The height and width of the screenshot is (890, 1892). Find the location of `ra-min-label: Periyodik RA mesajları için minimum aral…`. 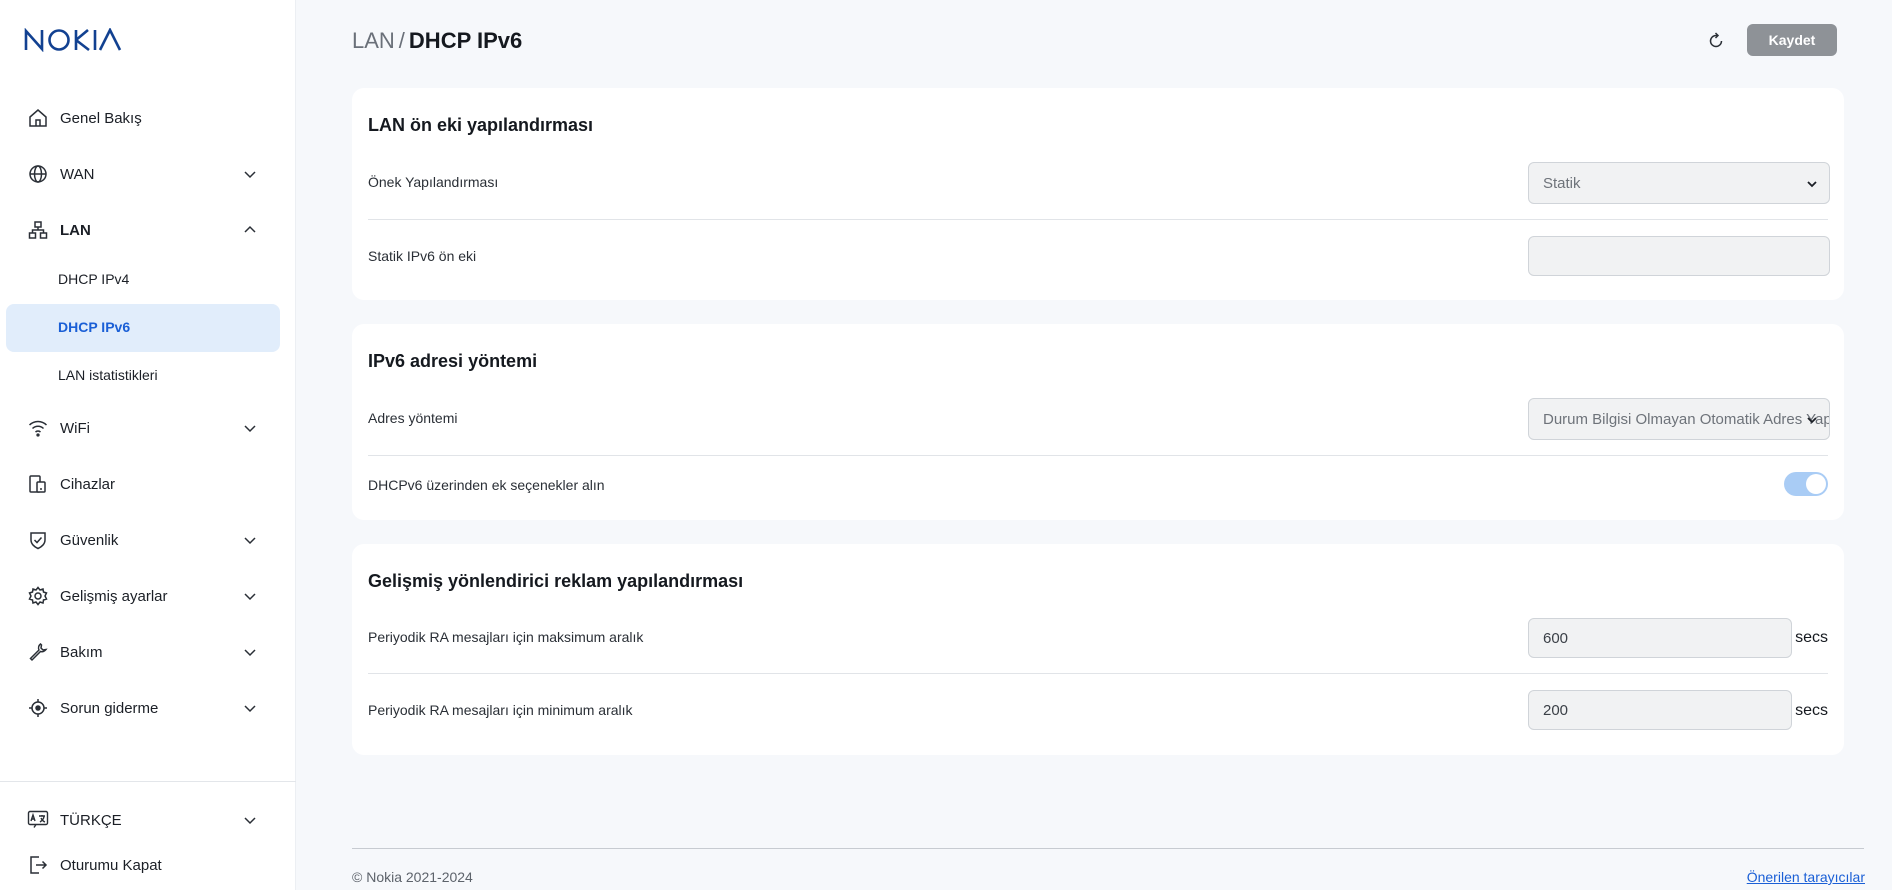

ra-min-label: Periyodik RA mesajları için minimum aral… is located at coordinates (500, 710).